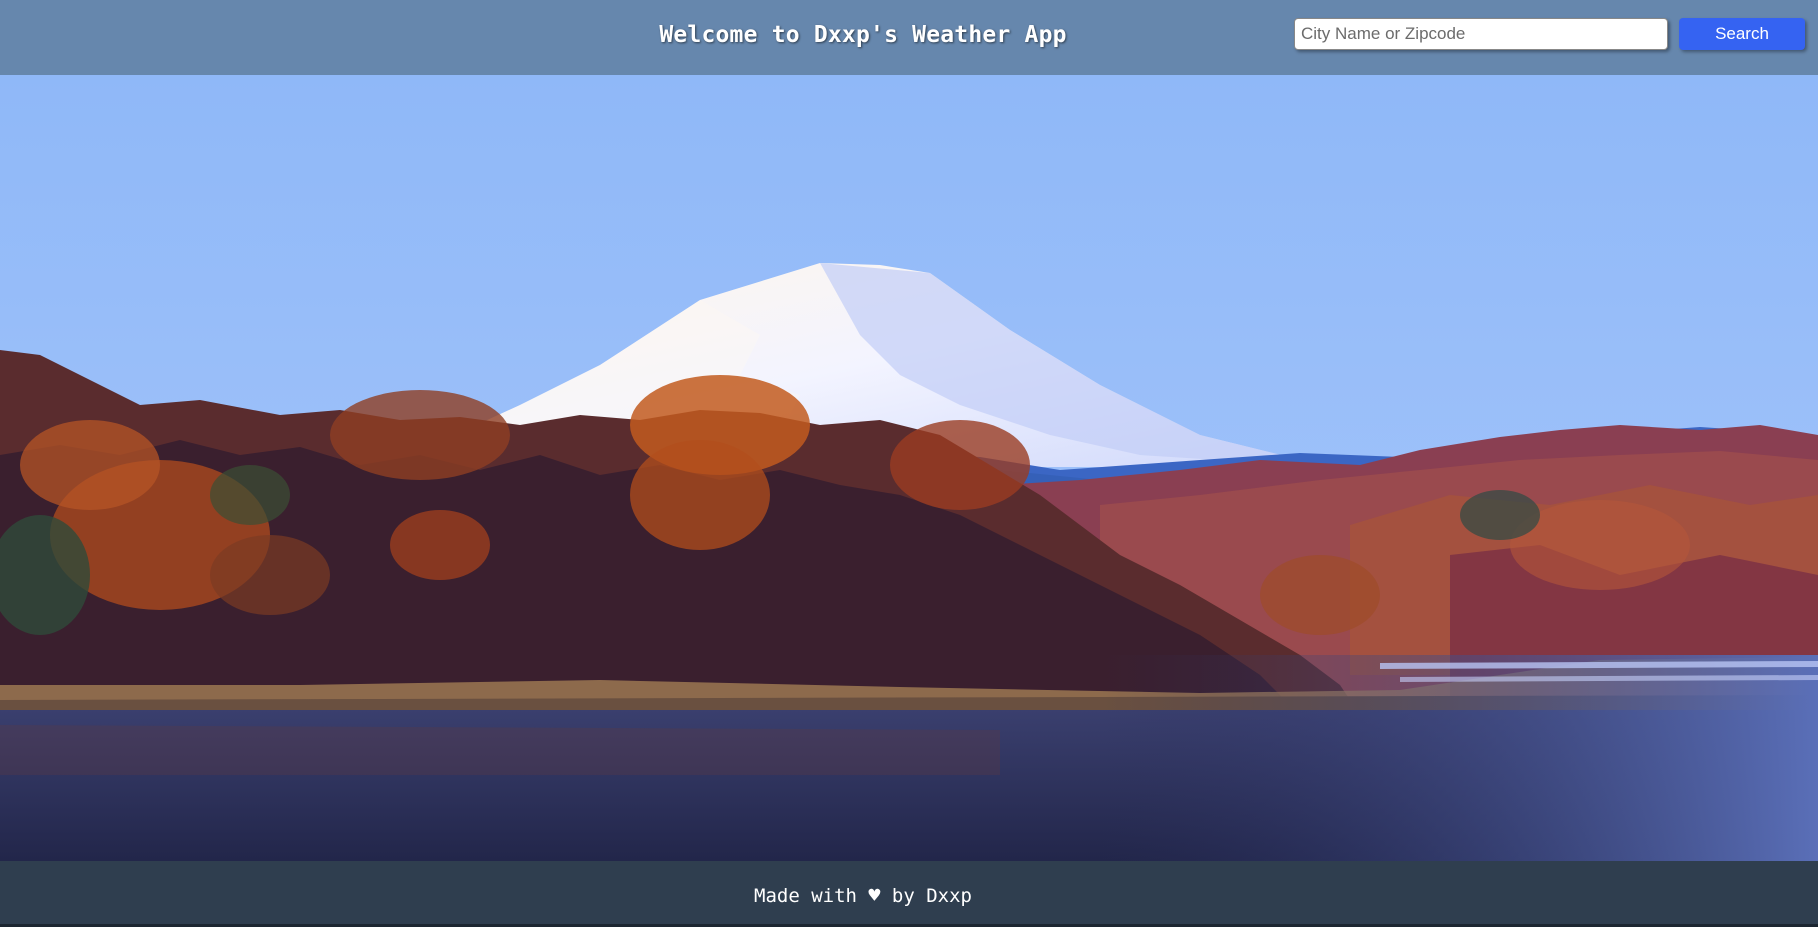 This screenshot has width=1818, height=927. Describe the element at coordinates (1742, 34) in the screenshot. I see `search-button: Search` at that location.